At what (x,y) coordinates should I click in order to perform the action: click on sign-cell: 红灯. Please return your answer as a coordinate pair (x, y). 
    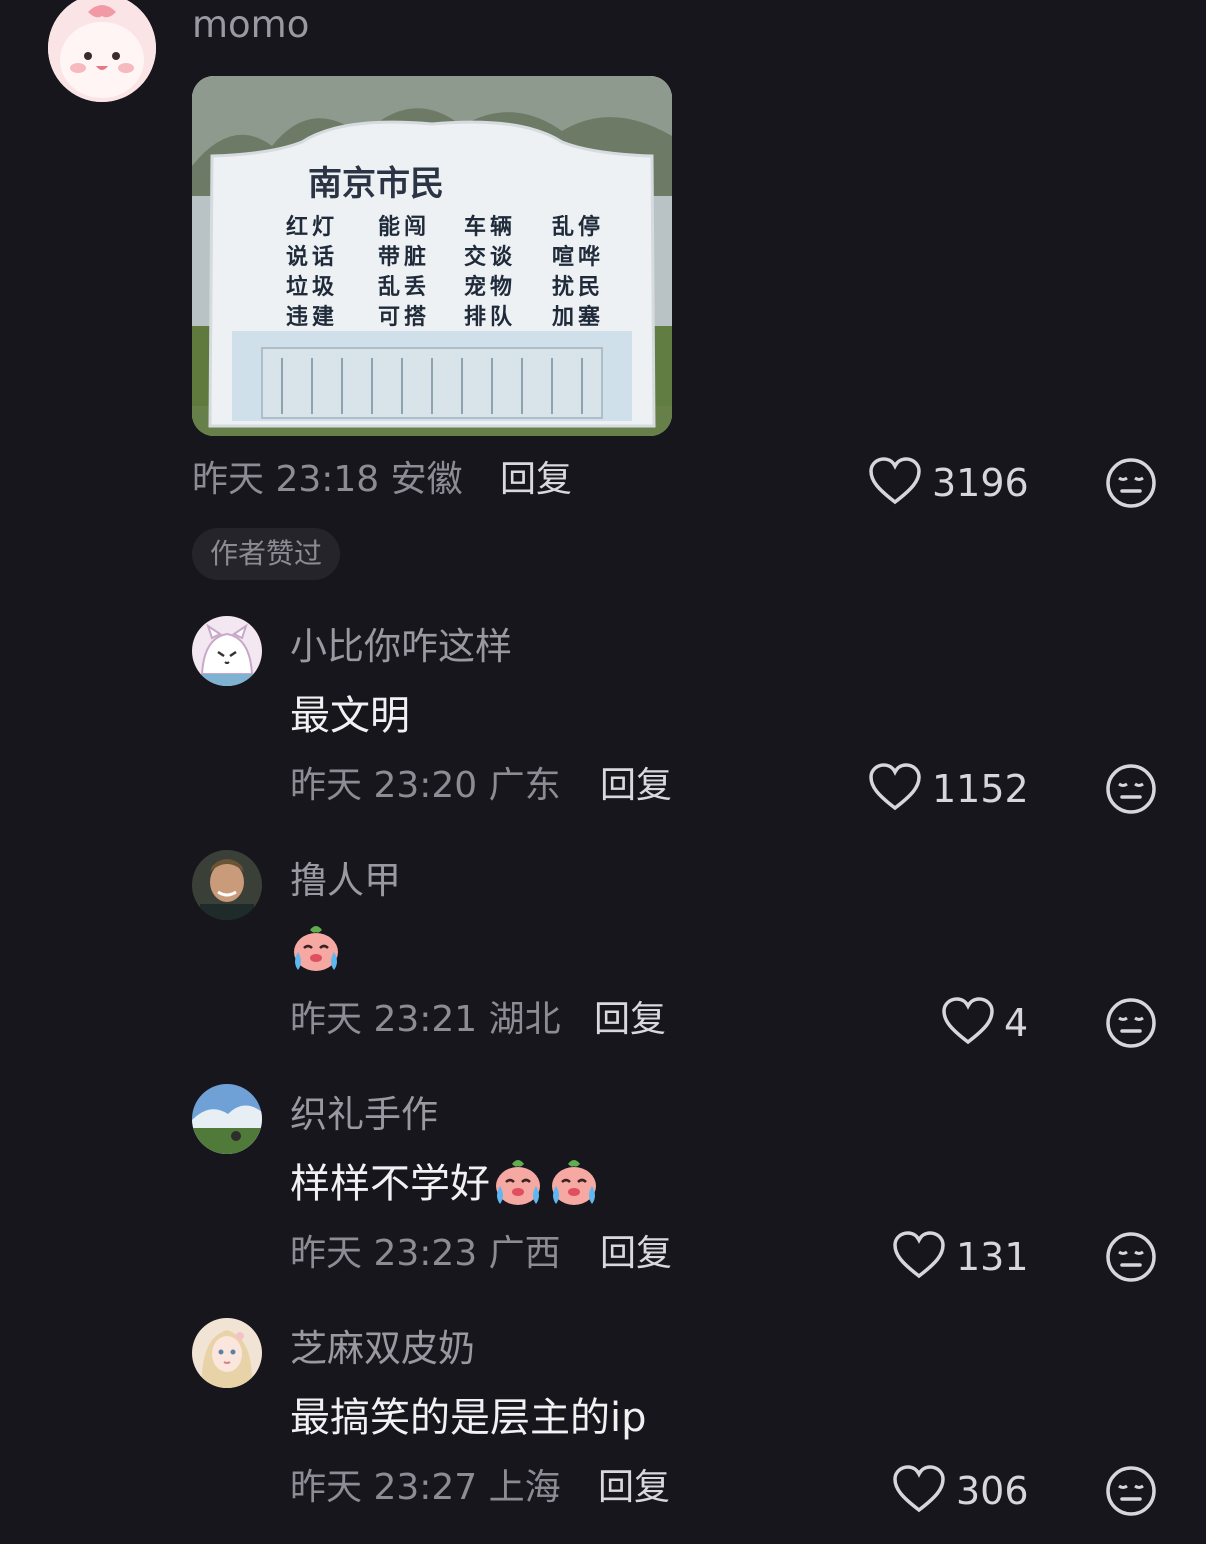
    Looking at the image, I should click on (312, 227).